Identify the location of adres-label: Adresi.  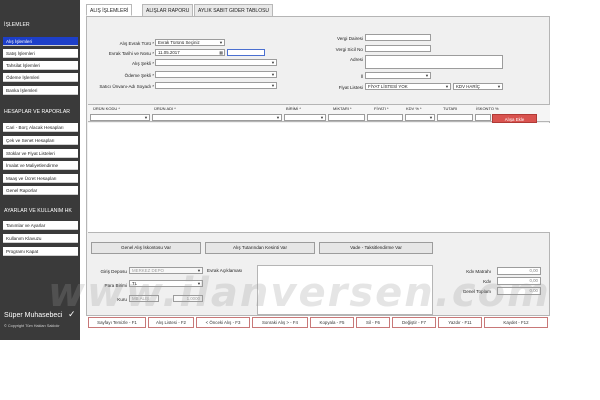
(356, 59).